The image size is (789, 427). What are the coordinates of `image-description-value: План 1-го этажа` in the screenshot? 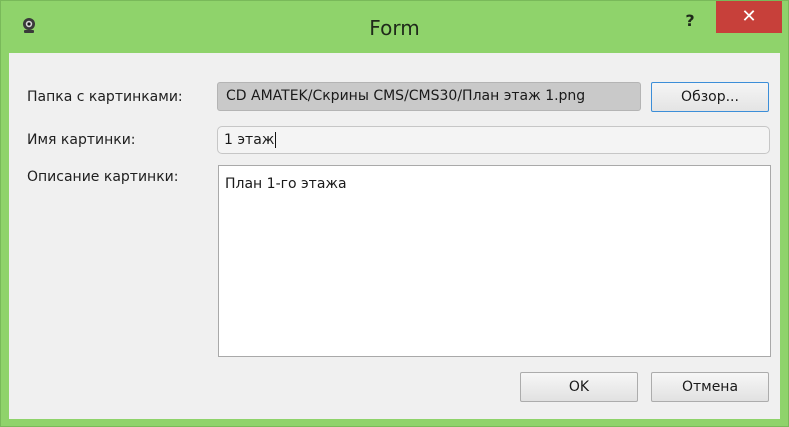 It's located at (286, 184).